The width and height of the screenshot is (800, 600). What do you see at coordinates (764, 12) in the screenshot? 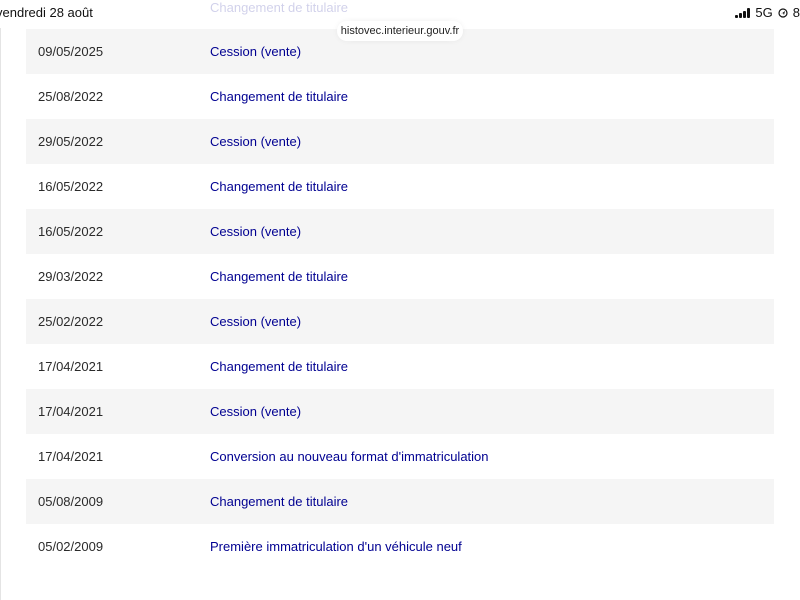
I see `network-label: 5G` at bounding box center [764, 12].